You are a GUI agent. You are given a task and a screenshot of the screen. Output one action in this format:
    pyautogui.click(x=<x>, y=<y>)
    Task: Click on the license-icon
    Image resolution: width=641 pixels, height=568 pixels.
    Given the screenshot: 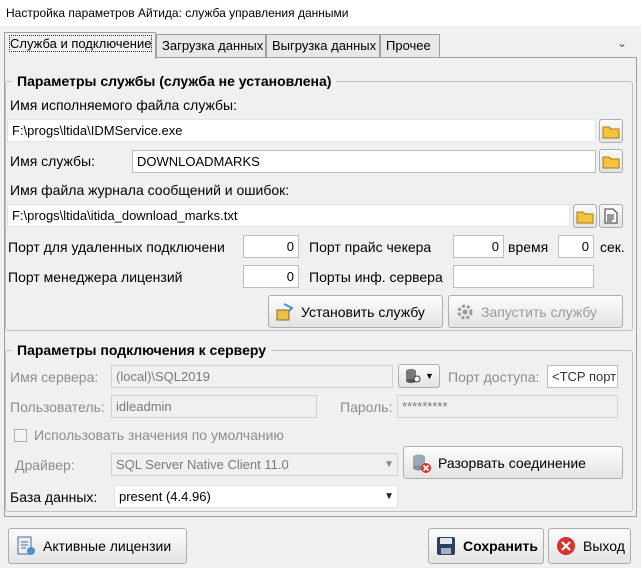 What is the action you would take?
    pyautogui.click(x=26, y=545)
    